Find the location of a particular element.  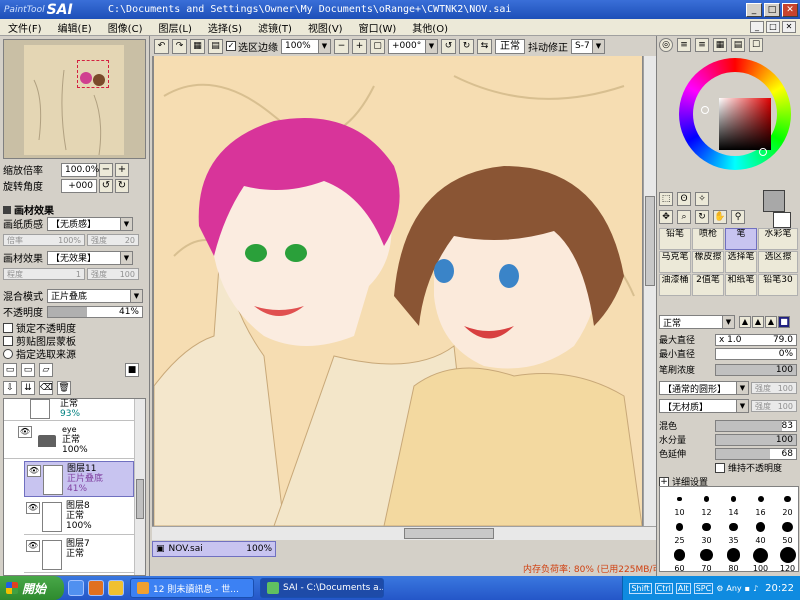

keep-opacity-checkbox is located at coordinates (720, 467).